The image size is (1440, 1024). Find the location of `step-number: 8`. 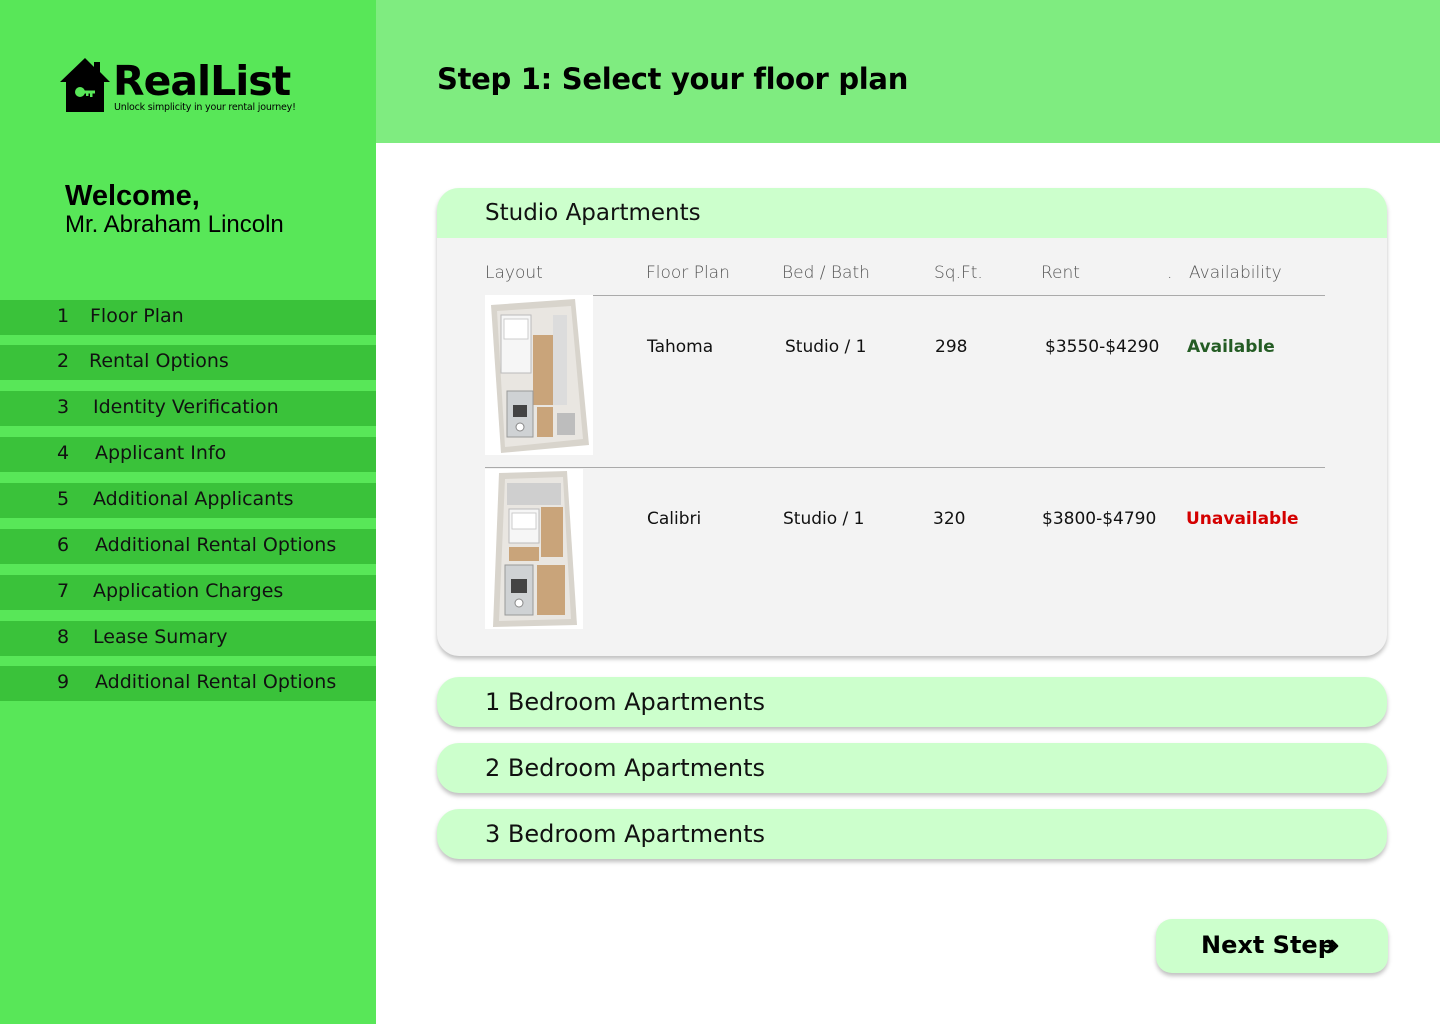

step-number: 8 is located at coordinates (63, 637).